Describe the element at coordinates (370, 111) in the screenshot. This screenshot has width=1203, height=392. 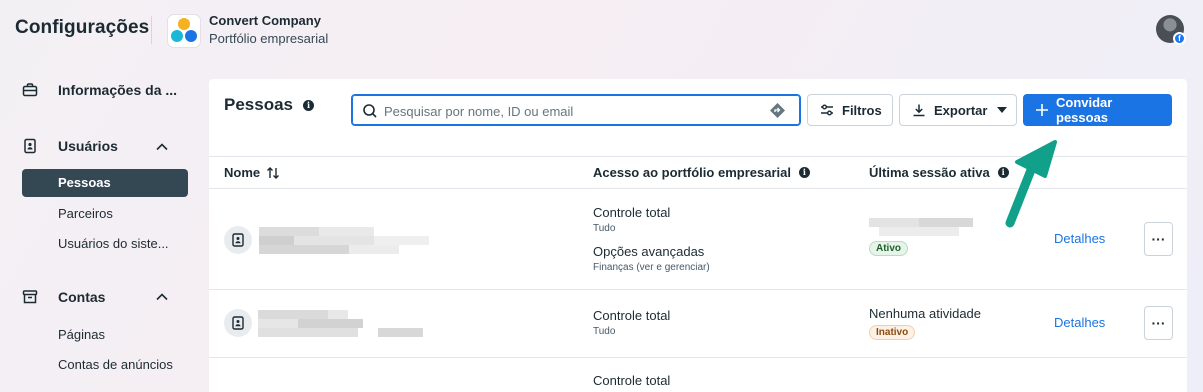
I see `search-icon` at that location.